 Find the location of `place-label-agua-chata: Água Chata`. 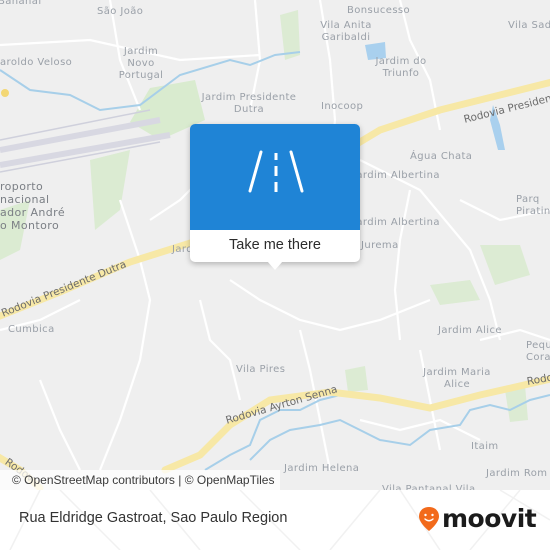

place-label-agua-chata: Água Chata is located at coordinates (441, 156).